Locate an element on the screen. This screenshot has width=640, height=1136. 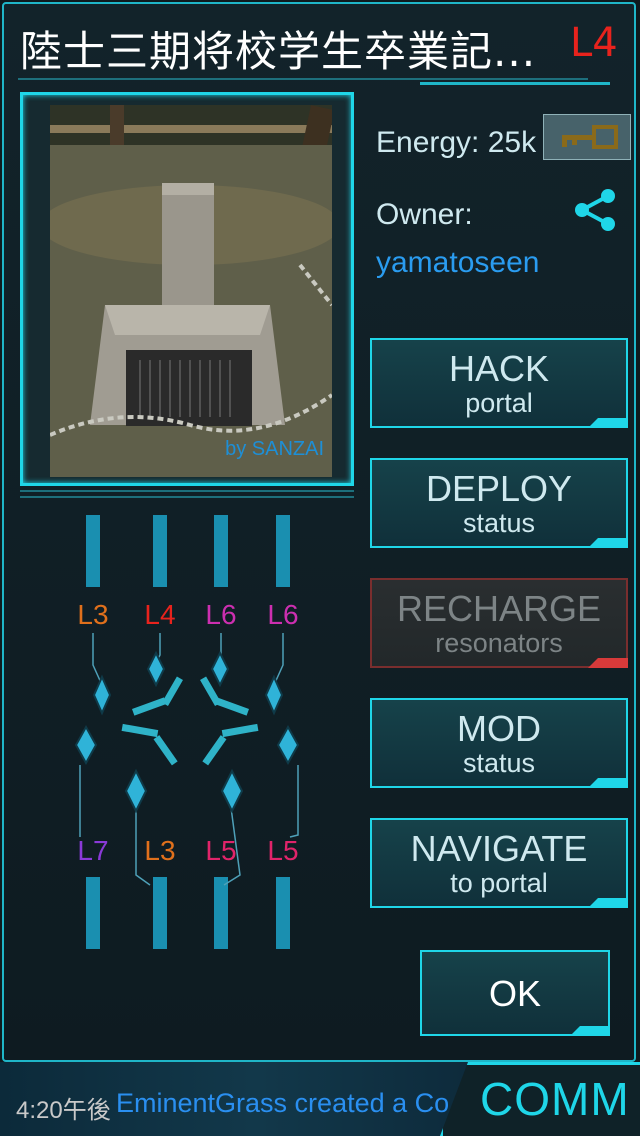
title-divider is located at coordinates (303, 79).